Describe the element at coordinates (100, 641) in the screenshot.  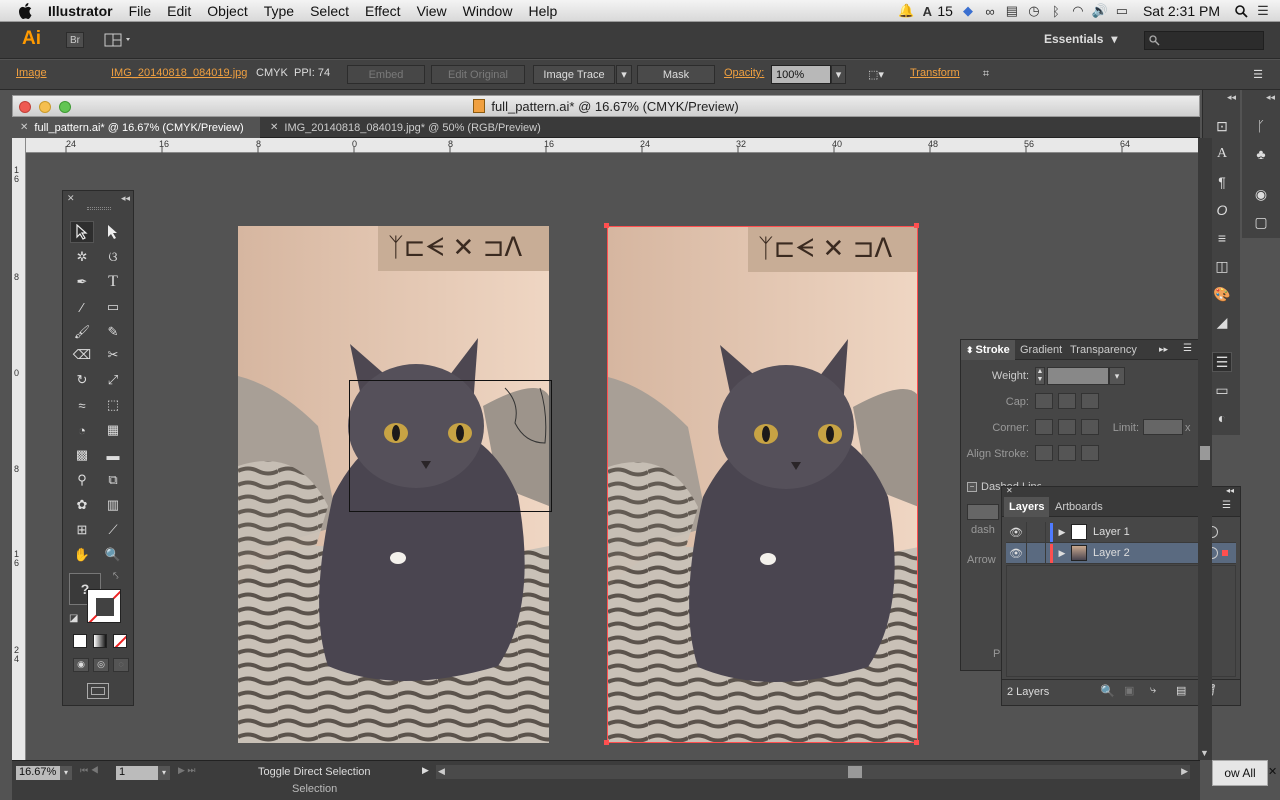
I see `gradient-mode-button` at that location.